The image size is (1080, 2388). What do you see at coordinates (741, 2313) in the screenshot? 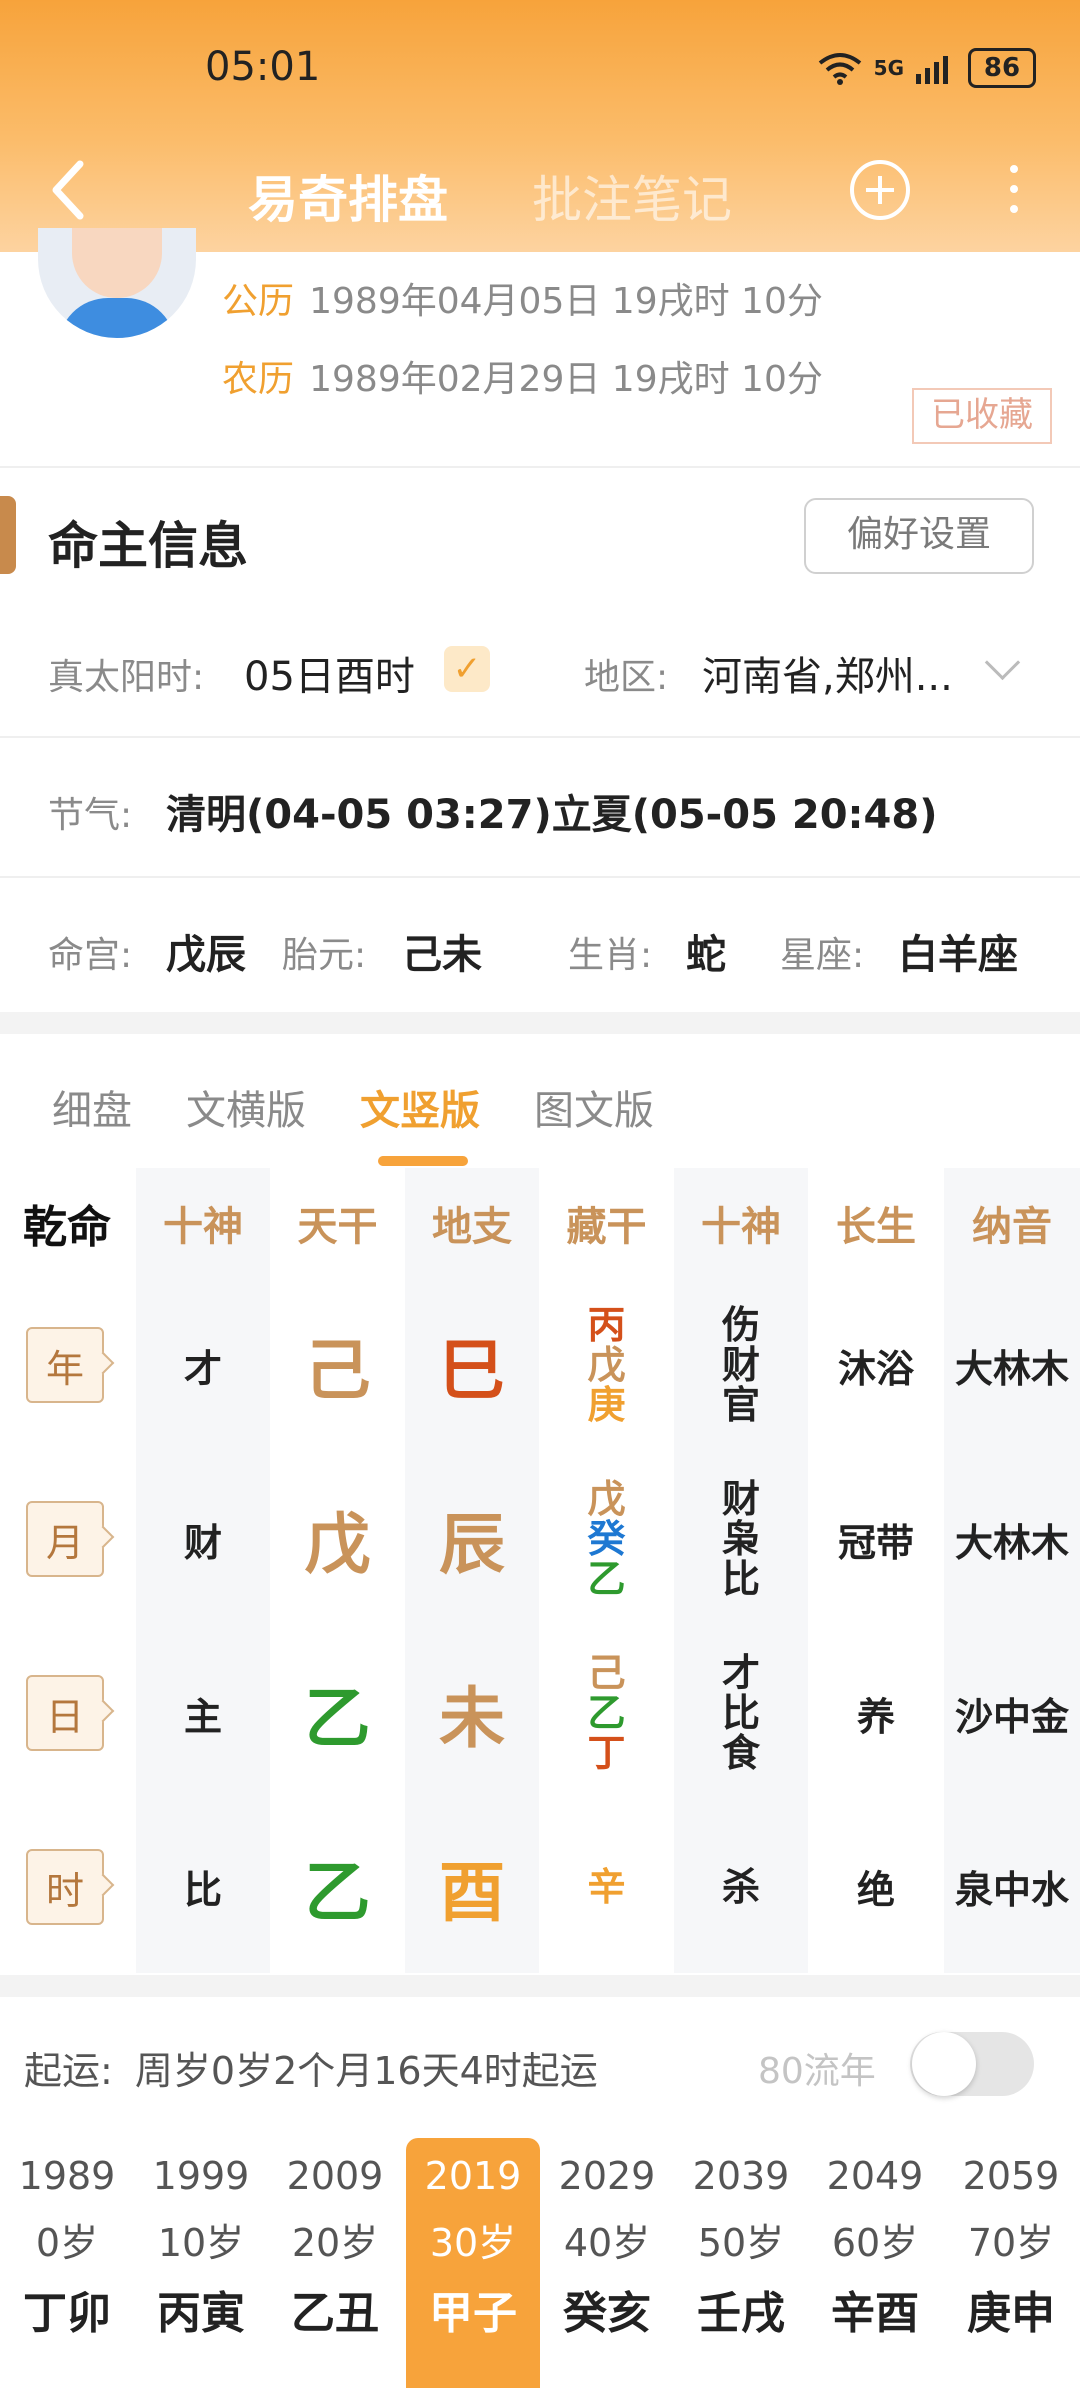
I see `dayun-ganzhi: 壬戌` at bounding box center [741, 2313].